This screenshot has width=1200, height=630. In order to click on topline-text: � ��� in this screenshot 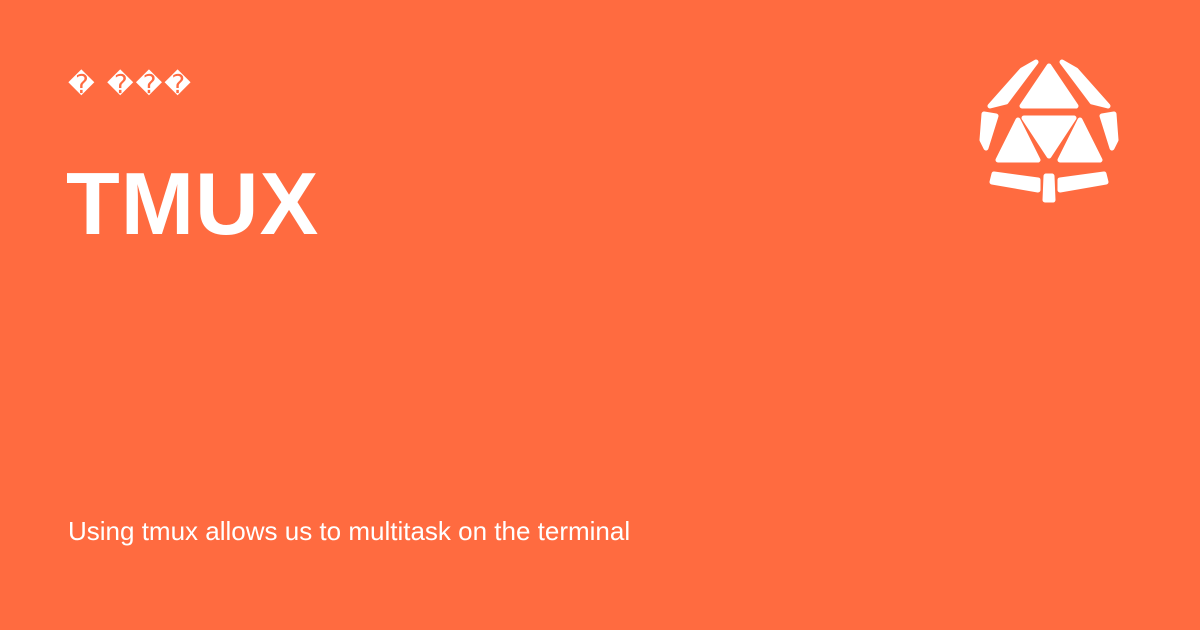, I will do `click(130, 85)`.